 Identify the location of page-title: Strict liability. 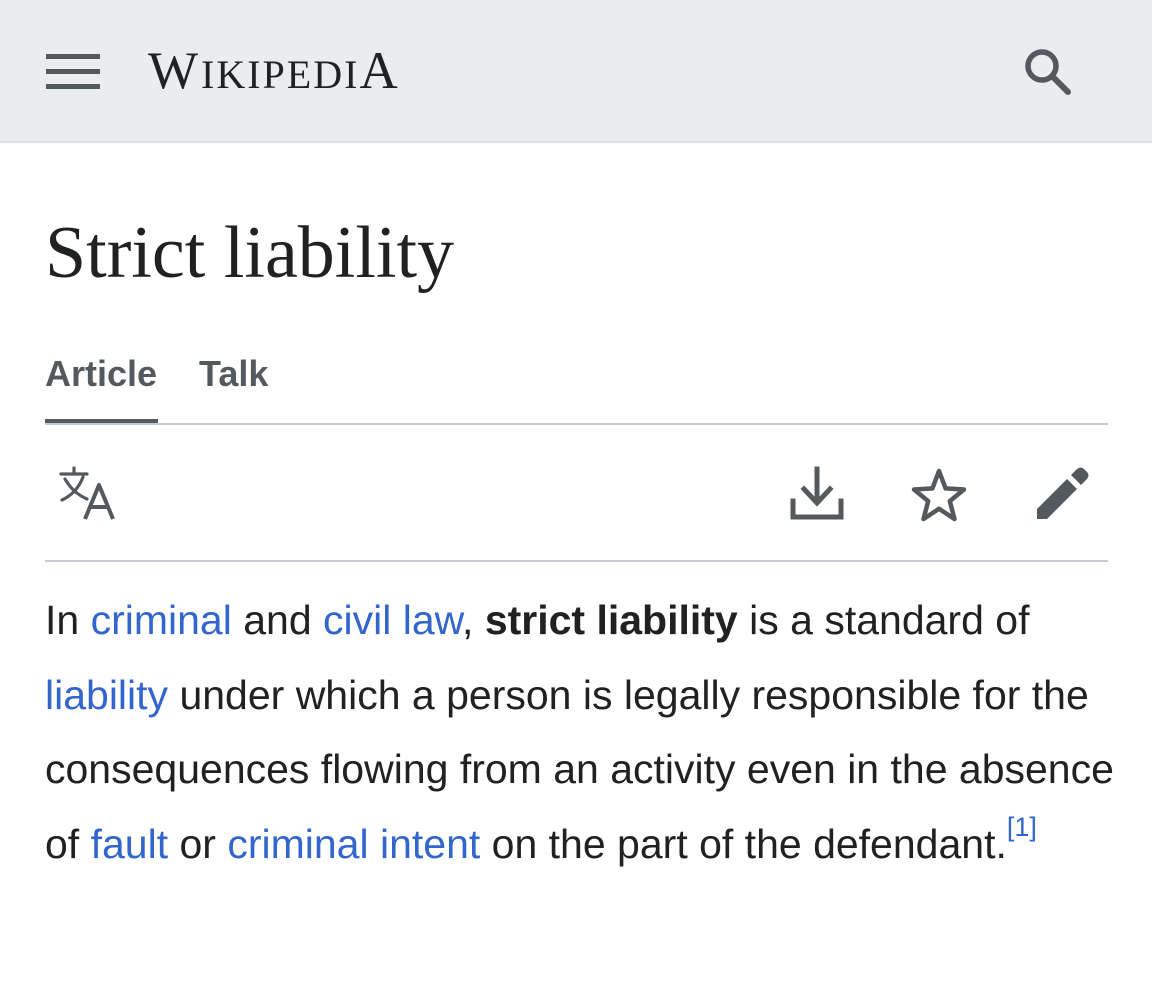
(250, 253).